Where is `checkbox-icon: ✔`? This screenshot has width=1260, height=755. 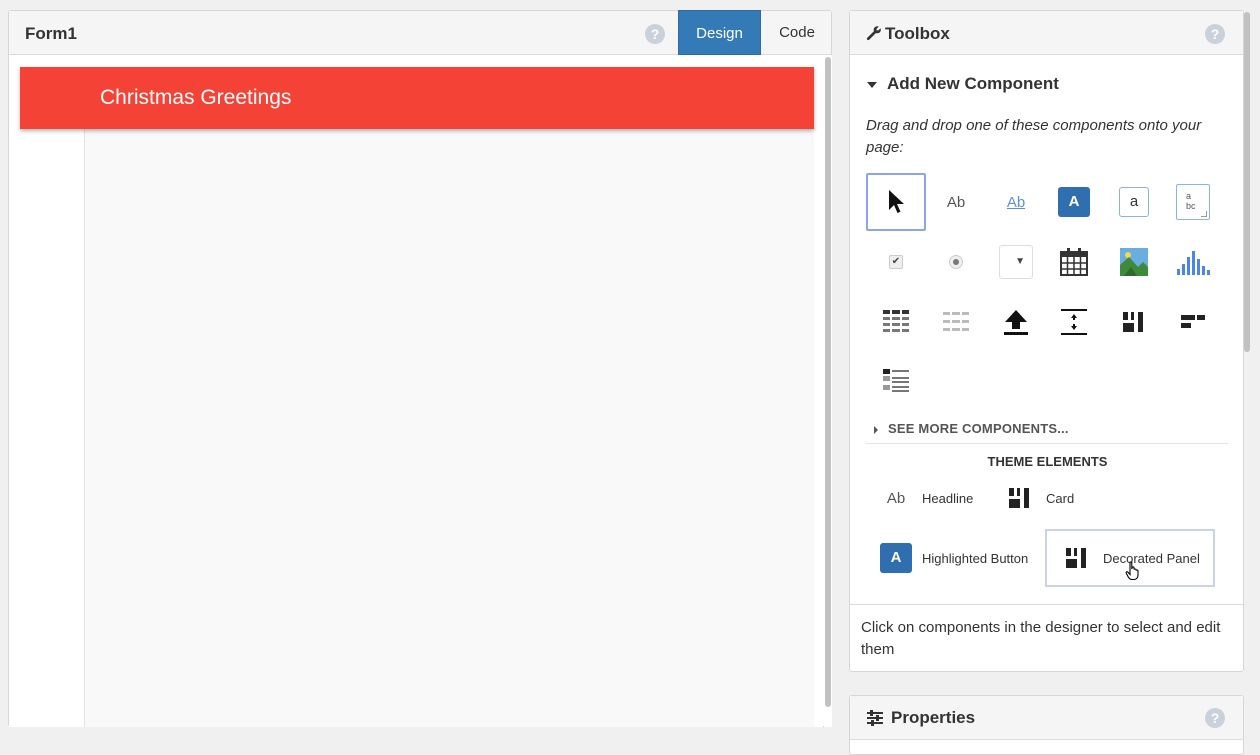
checkbox-icon: ✔ is located at coordinates (896, 262).